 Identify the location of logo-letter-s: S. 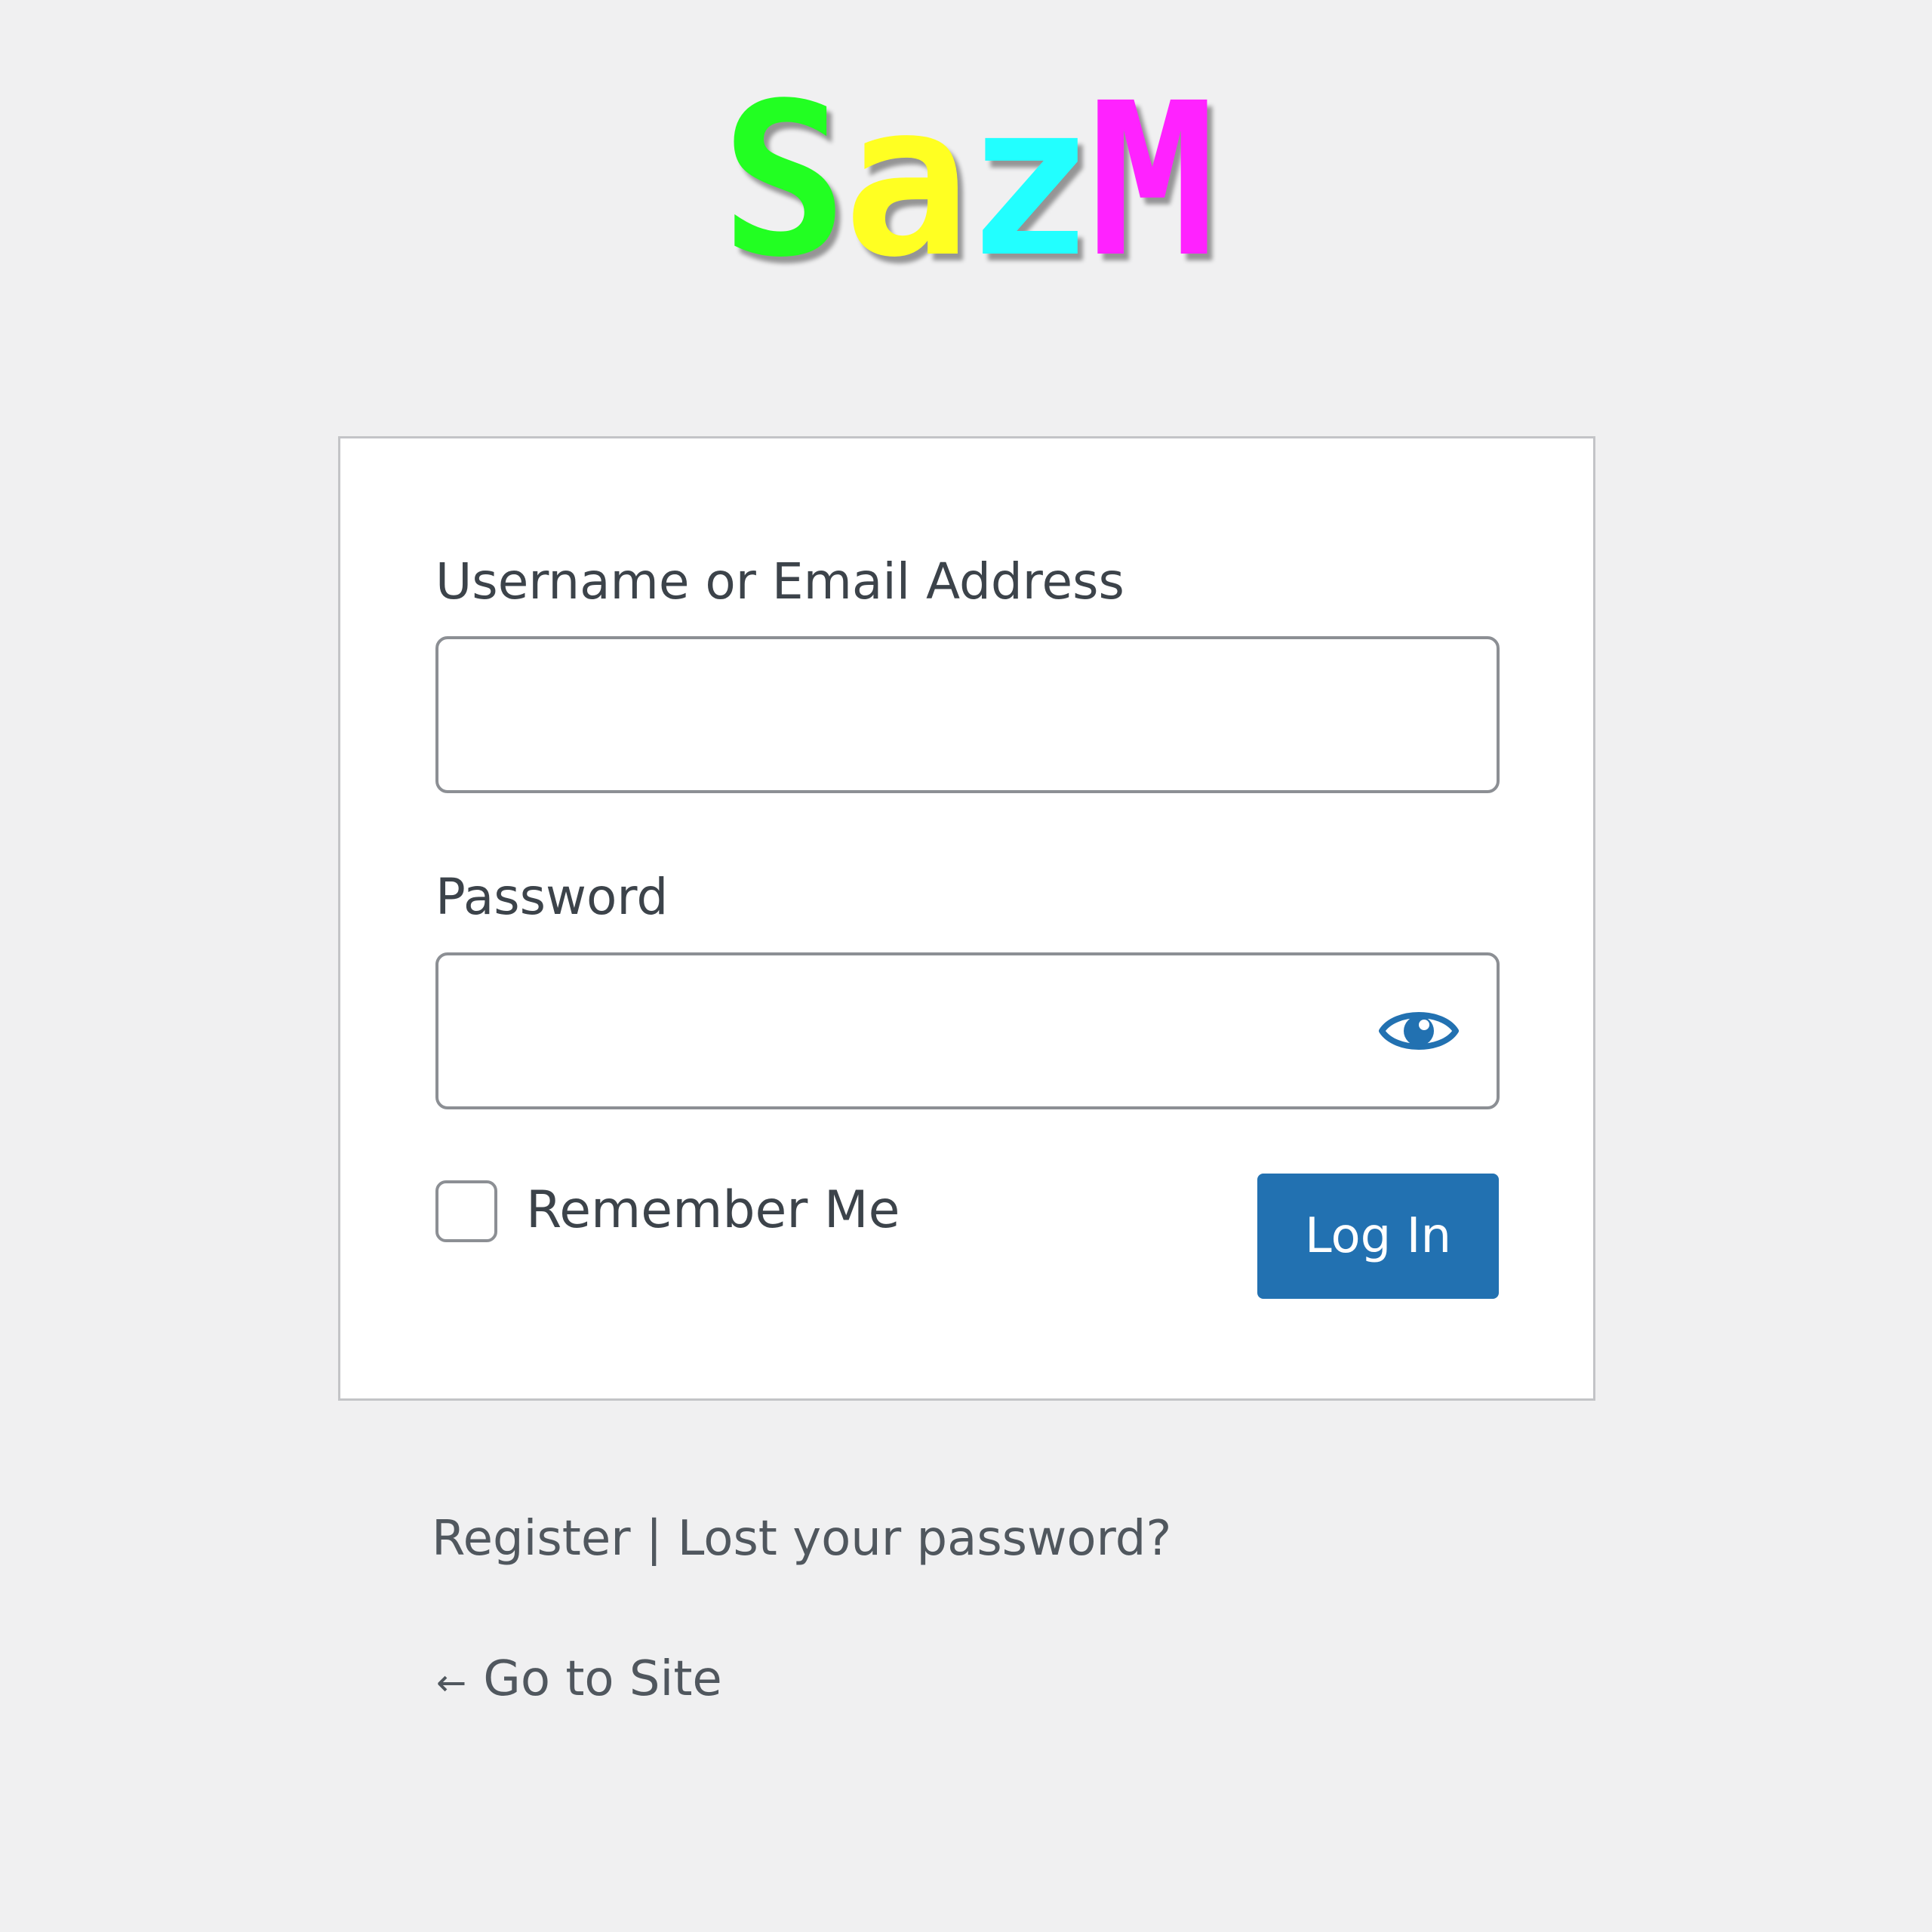
(784, 181).